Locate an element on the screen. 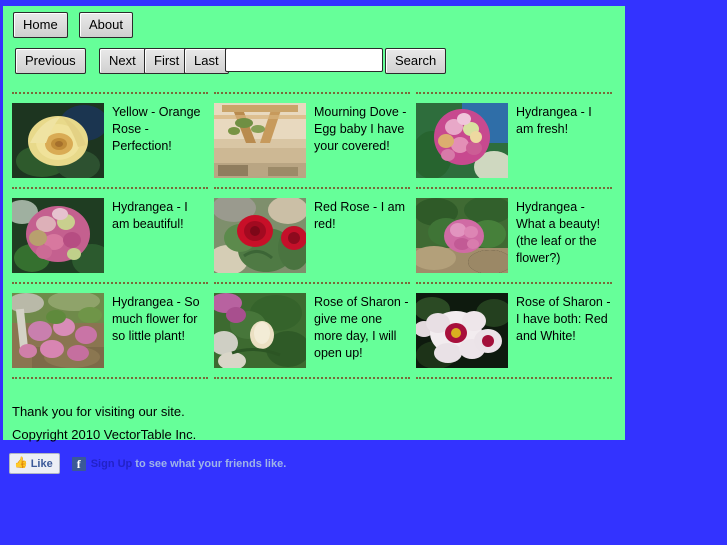 This screenshot has width=727, height=545. mourning-dove-pergola-photo is located at coordinates (260, 140).